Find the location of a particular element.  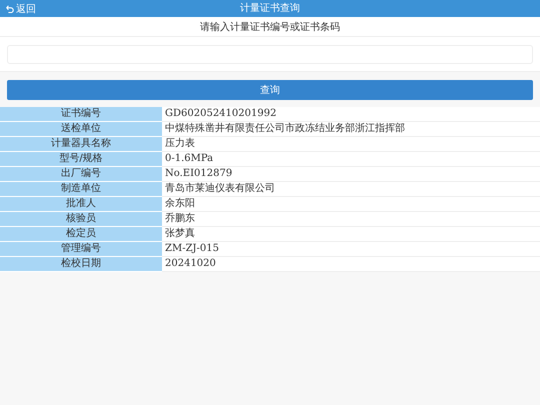

field-value: 0-1.6MPa is located at coordinates (189, 159).